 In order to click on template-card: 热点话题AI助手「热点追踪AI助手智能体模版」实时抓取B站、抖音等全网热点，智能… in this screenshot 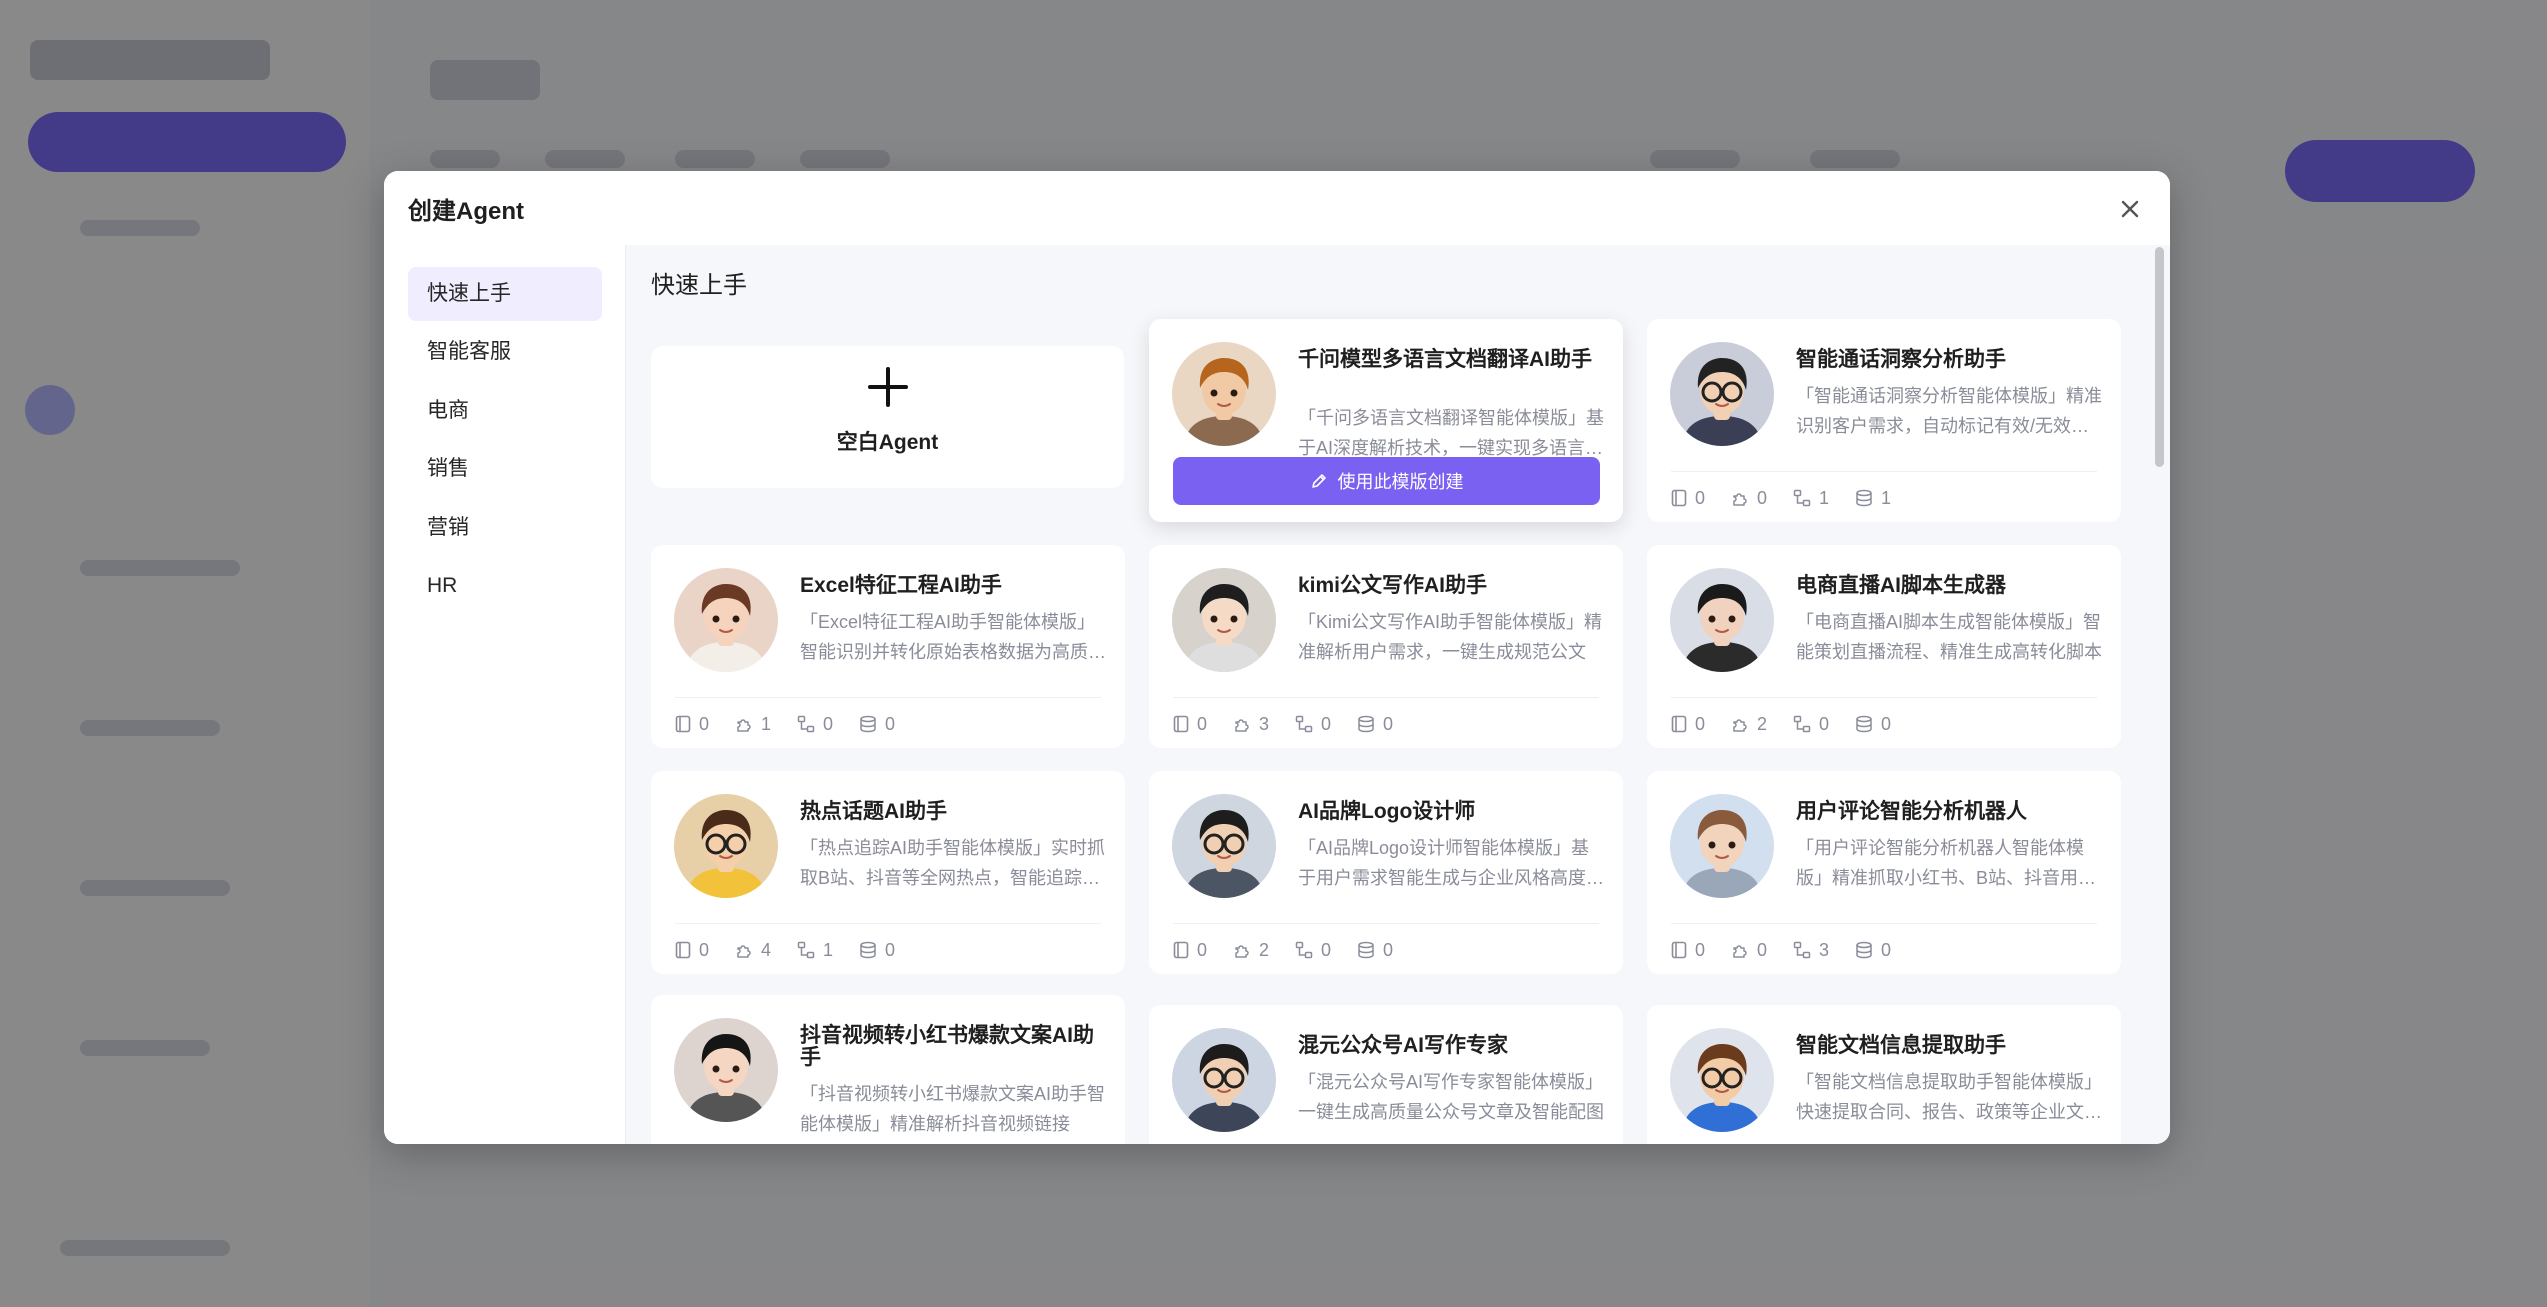, I will do `click(888, 872)`.